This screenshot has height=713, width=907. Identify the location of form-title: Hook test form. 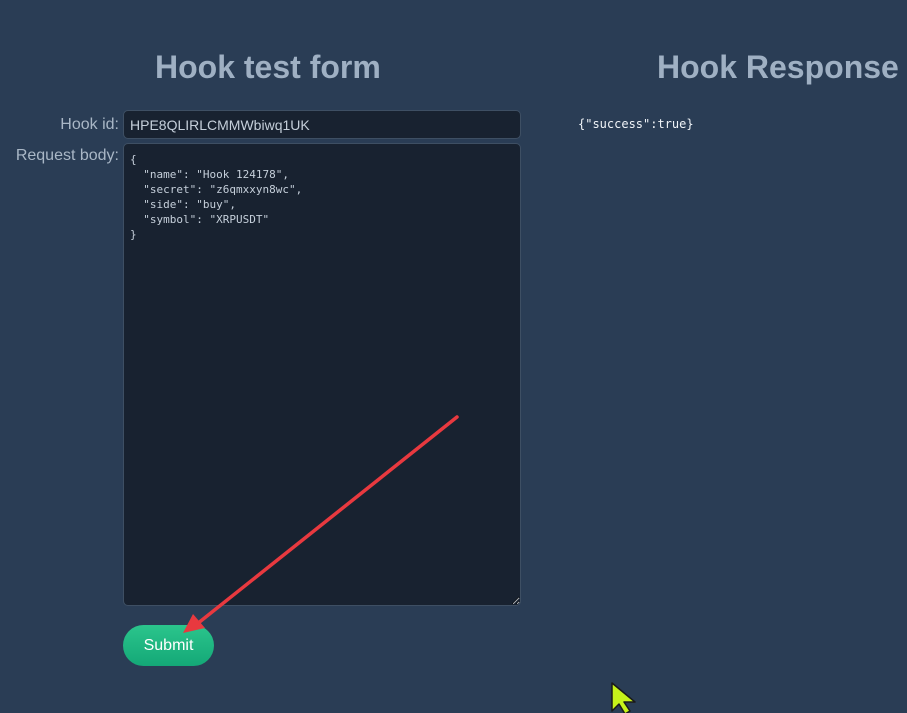
(268, 67).